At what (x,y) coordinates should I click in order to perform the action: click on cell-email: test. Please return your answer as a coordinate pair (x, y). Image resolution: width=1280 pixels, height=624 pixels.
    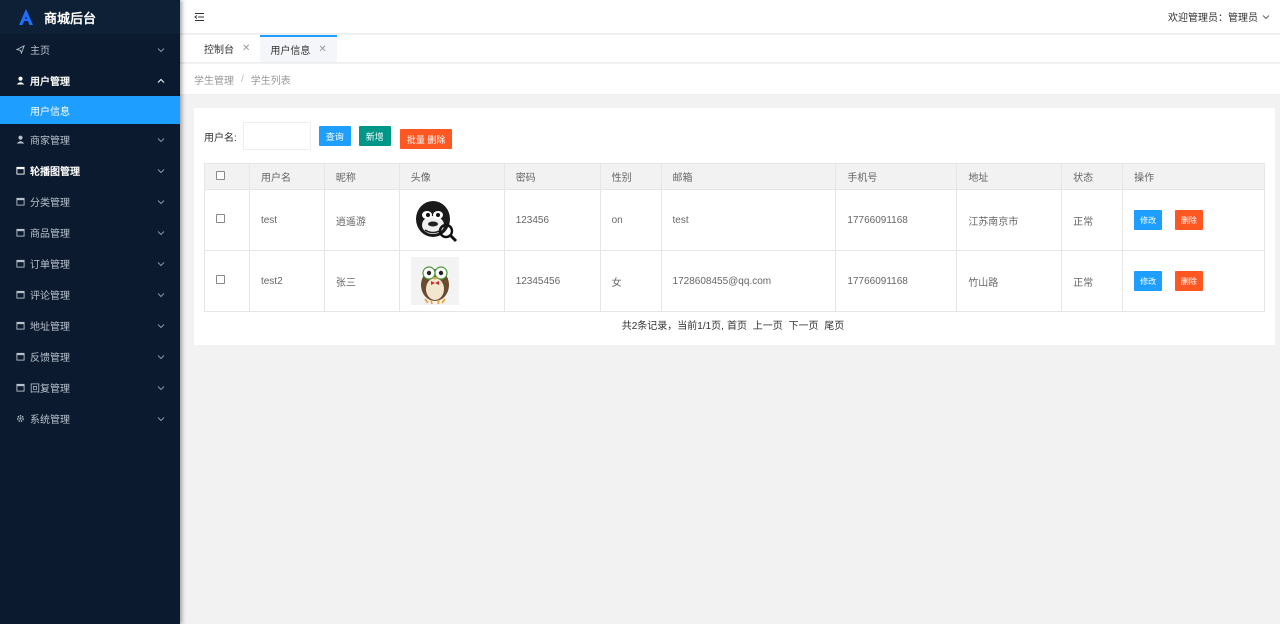
    Looking at the image, I should click on (748, 220).